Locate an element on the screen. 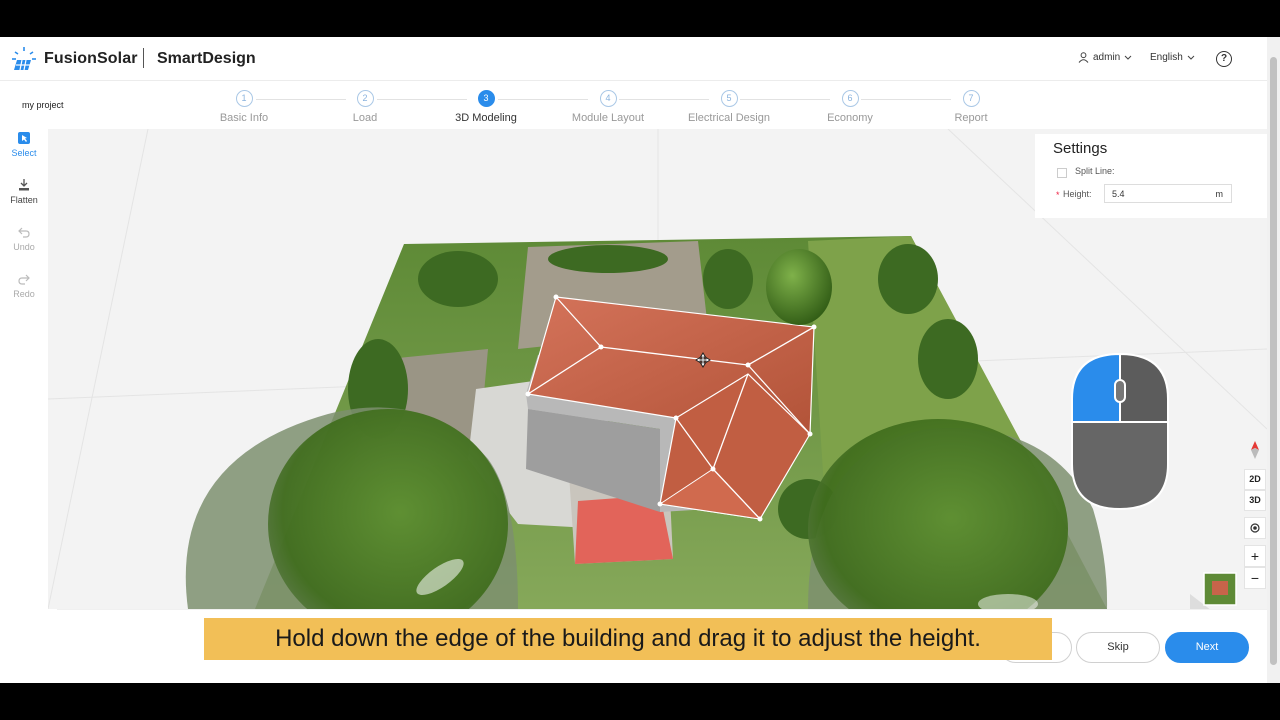  flatten-tool: Flatten is located at coordinates (24, 191).